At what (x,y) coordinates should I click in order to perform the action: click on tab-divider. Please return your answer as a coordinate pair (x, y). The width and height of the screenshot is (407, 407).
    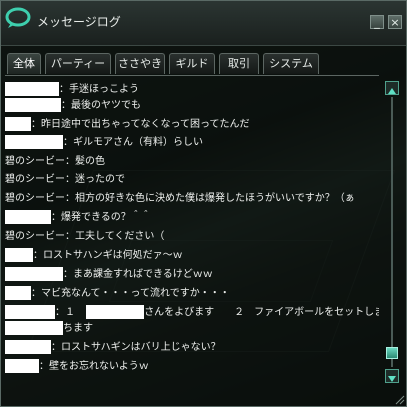
    Looking at the image, I should click on (192, 75).